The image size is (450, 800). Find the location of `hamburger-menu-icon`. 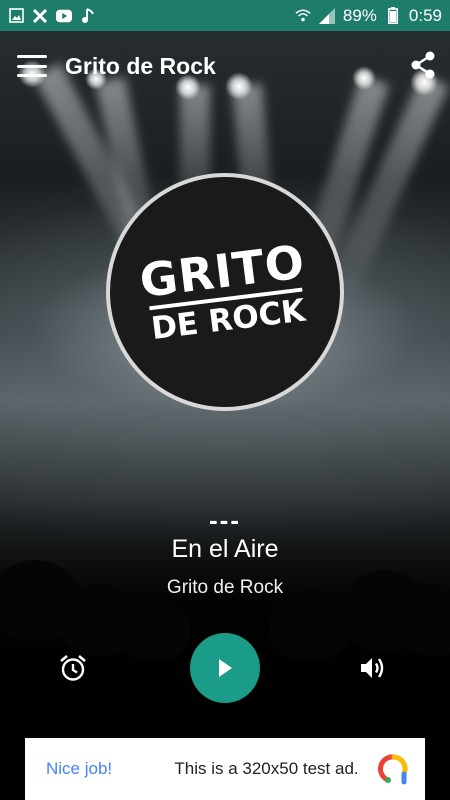

hamburger-menu-icon is located at coordinates (32, 66).